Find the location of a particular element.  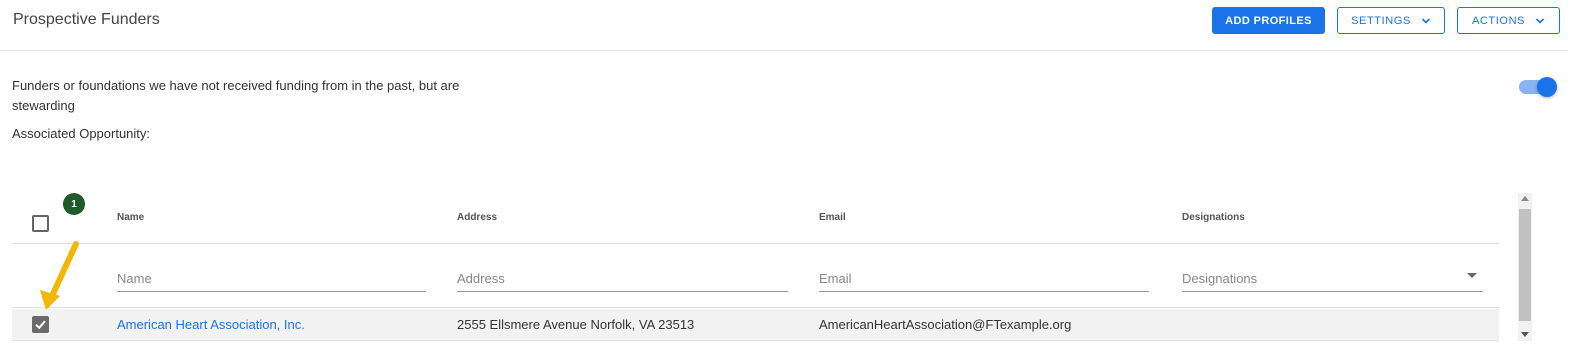

address-filter is located at coordinates (622, 279).